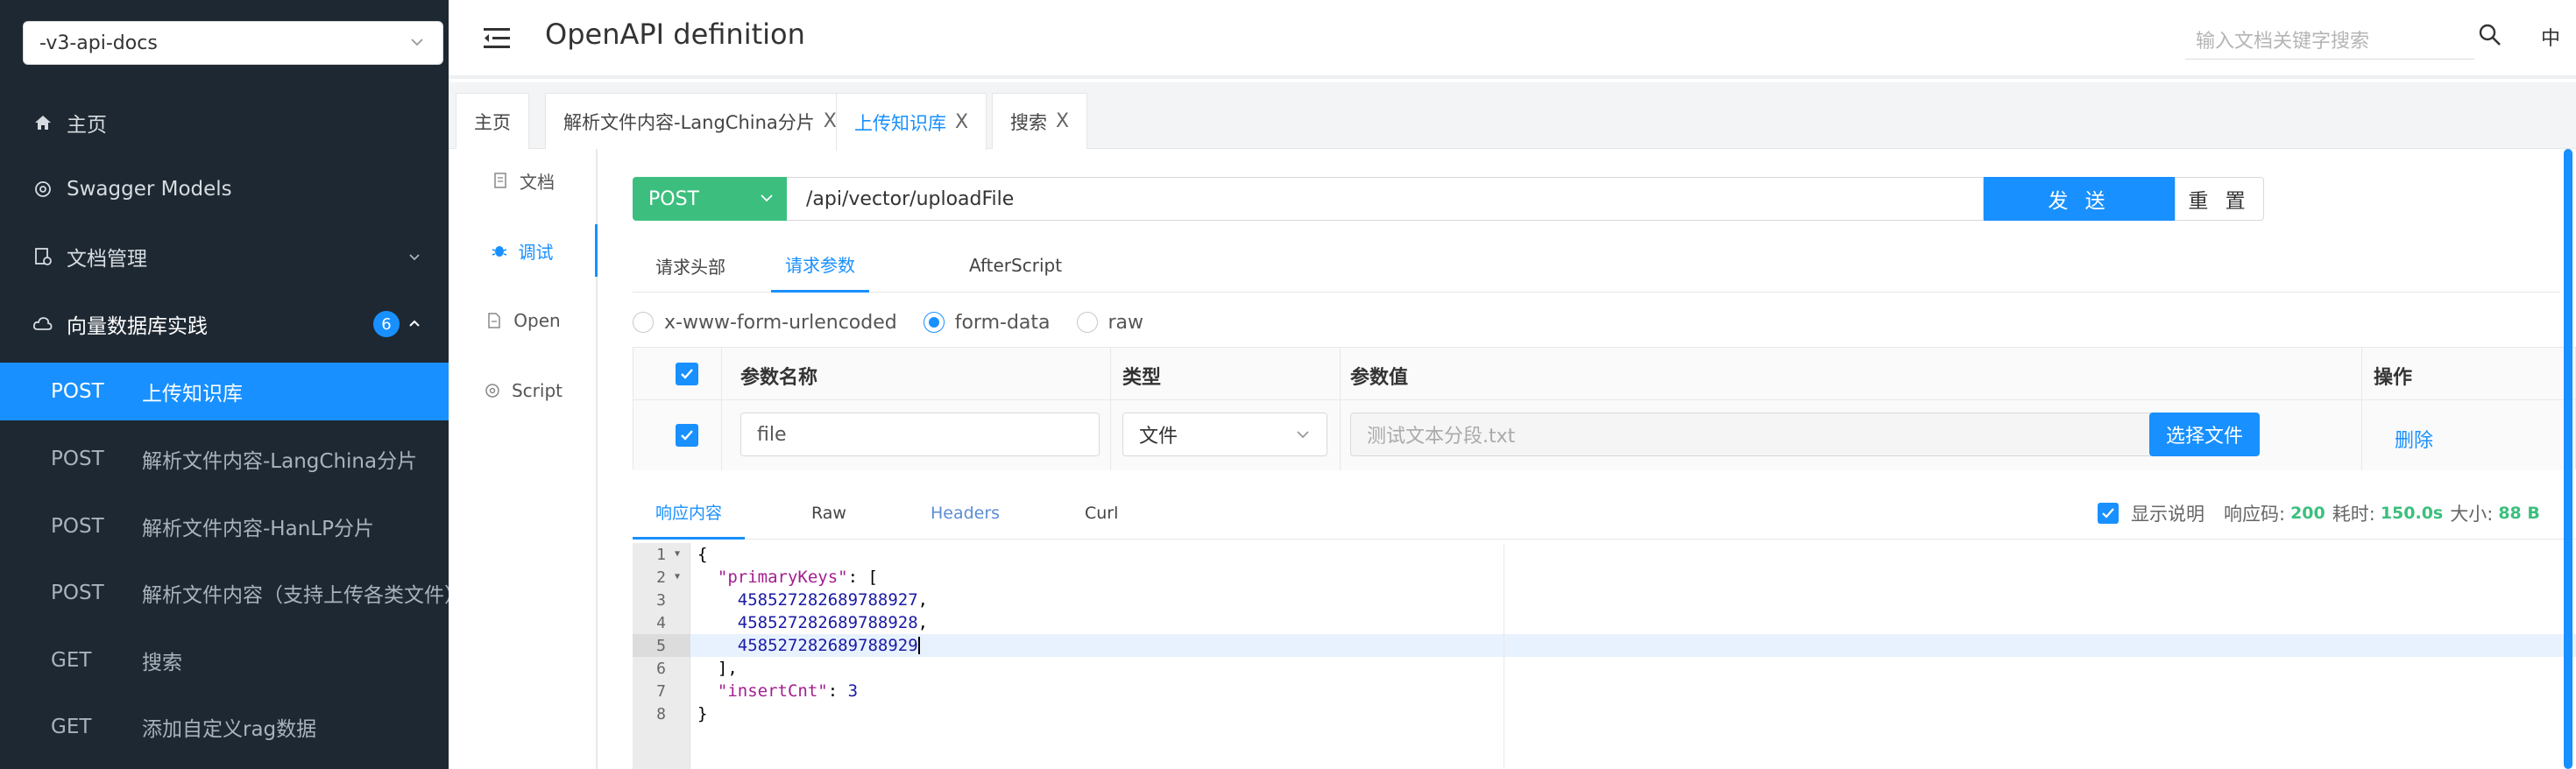 Image resolution: width=2576 pixels, height=769 pixels. Describe the element at coordinates (661, 691) in the screenshot. I see `line-number: 7` at that location.